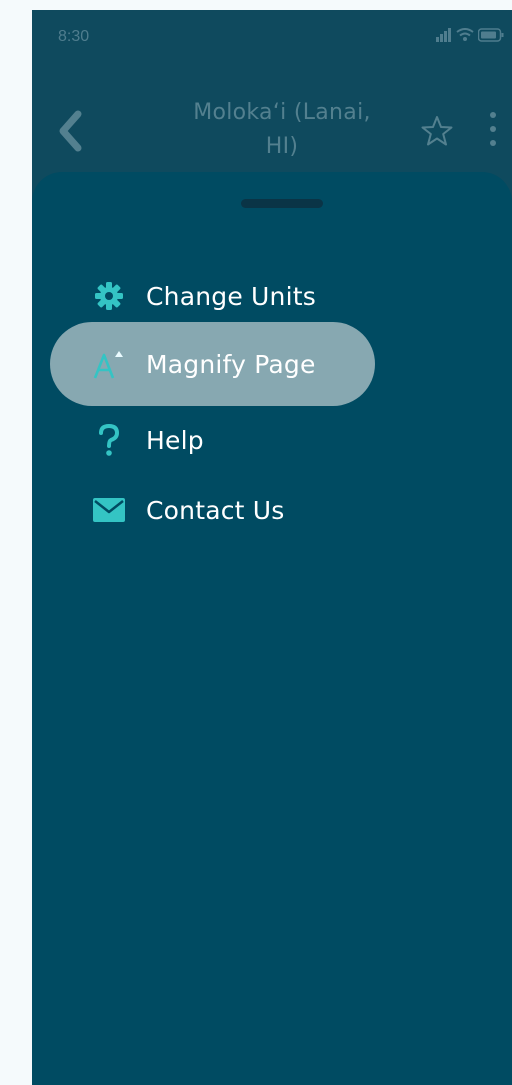 The height and width of the screenshot is (1085, 512). I want to click on menu-item-contact-us: Contact Us, so click(212, 510).